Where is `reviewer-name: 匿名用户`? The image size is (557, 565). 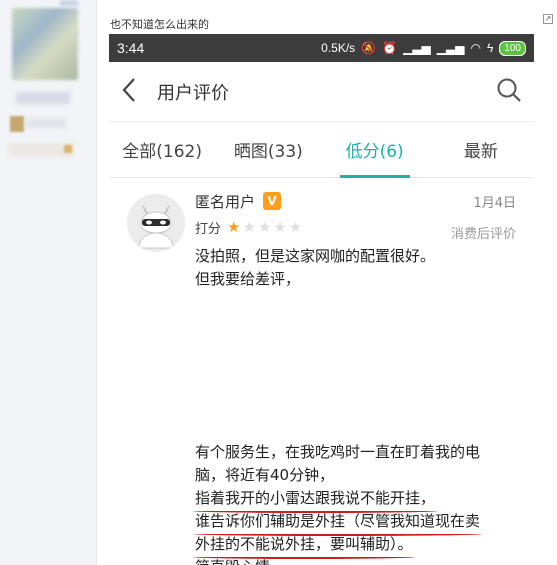
reviewer-name: 匿名用户 is located at coordinates (225, 201).